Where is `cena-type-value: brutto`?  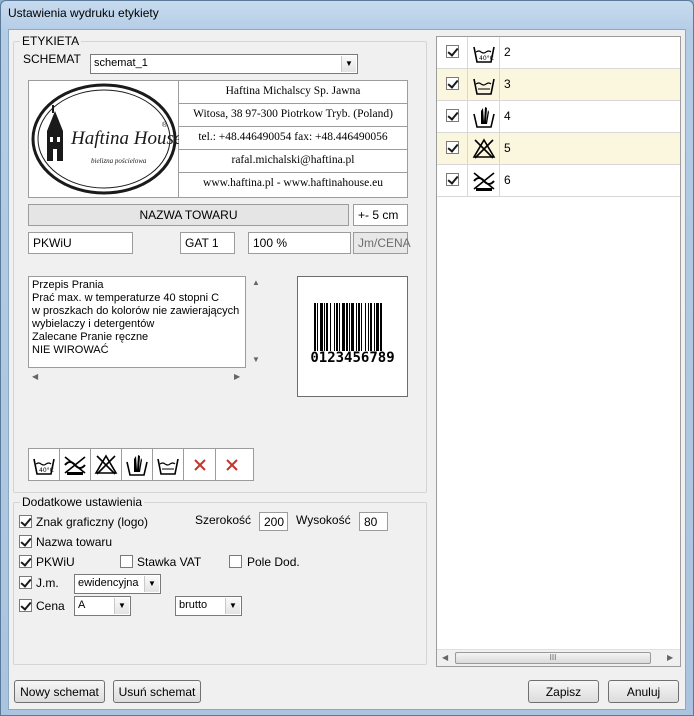 cena-type-value: brutto is located at coordinates (193, 605).